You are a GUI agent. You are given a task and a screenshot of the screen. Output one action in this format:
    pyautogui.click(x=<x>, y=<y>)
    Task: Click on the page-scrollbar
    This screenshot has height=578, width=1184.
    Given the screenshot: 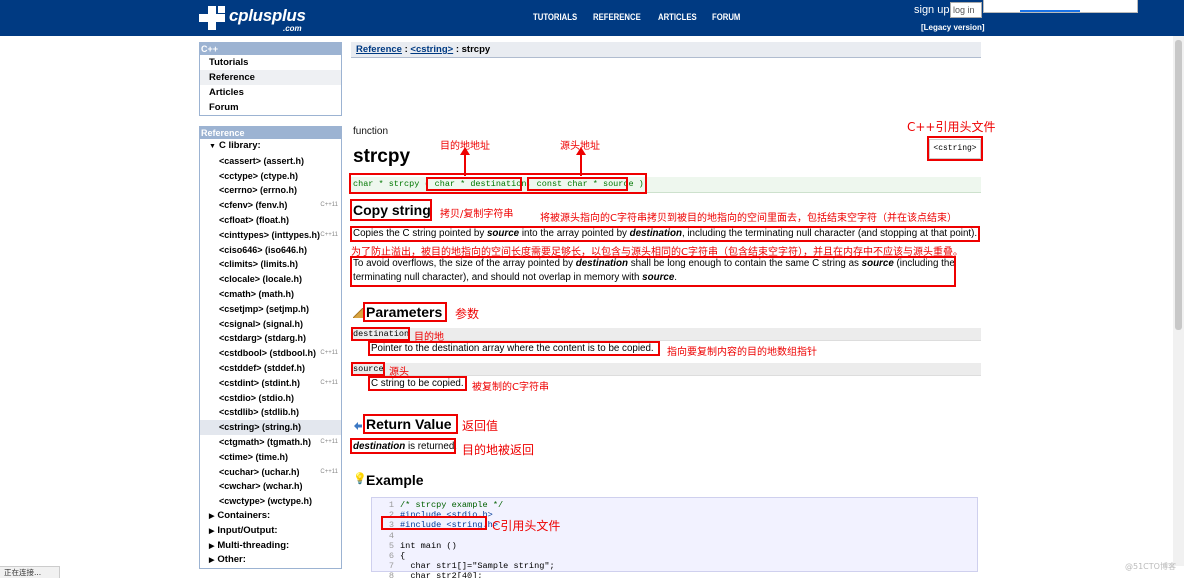 What is the action you would take?
    pyautogui.click(x=1178, y=301)
    